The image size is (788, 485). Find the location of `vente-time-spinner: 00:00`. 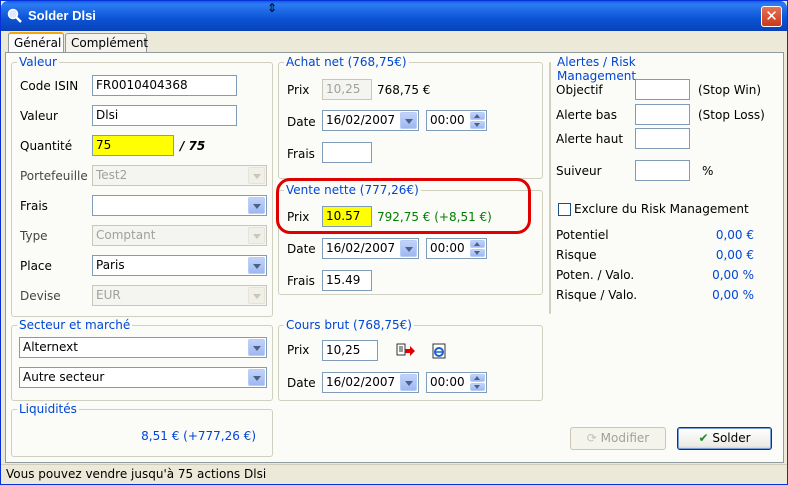

vente-time-spinner: 00:00 is located at coordinates (456, 248).